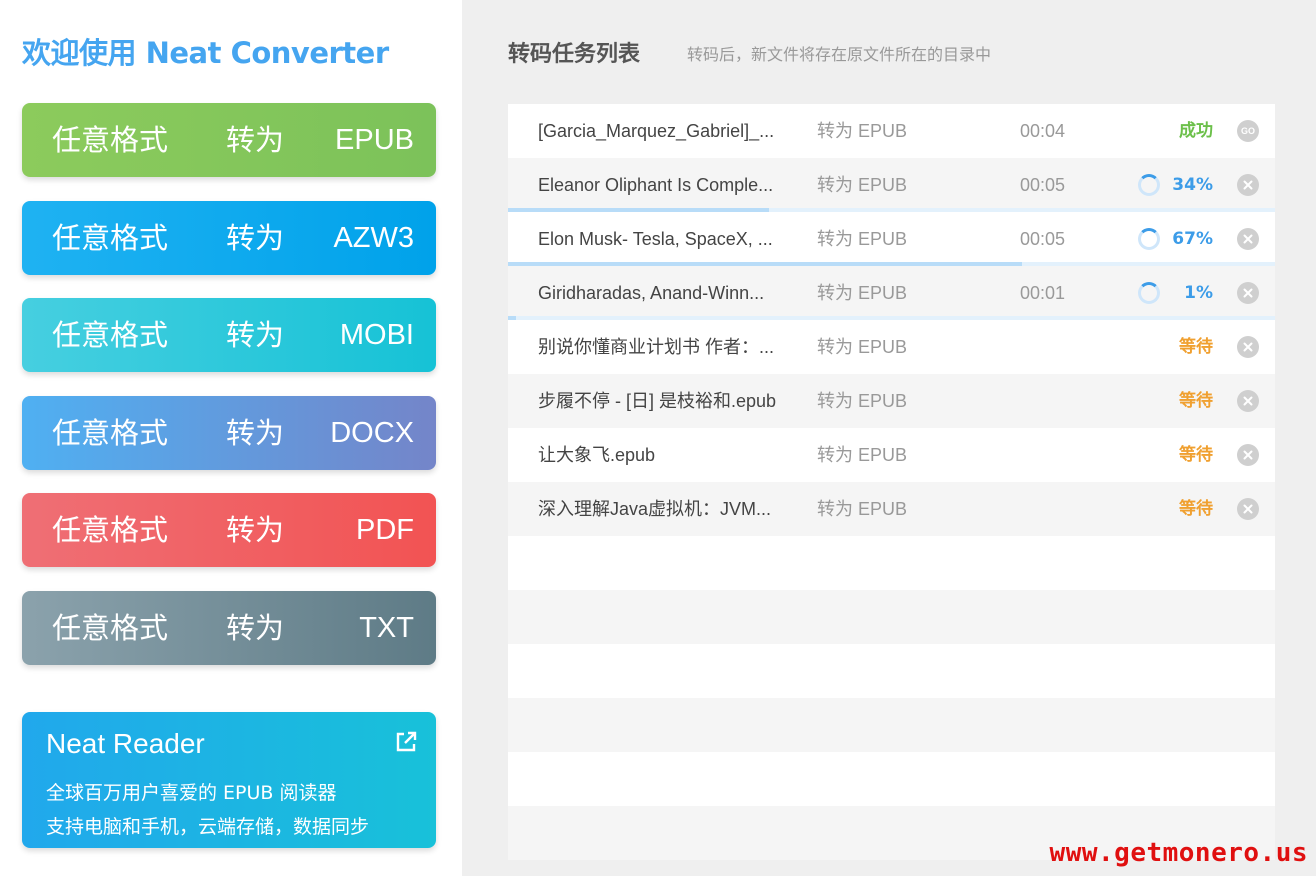 The image size is (1316, 876). I want to click on task-status: 67%, so click(1192, 239).